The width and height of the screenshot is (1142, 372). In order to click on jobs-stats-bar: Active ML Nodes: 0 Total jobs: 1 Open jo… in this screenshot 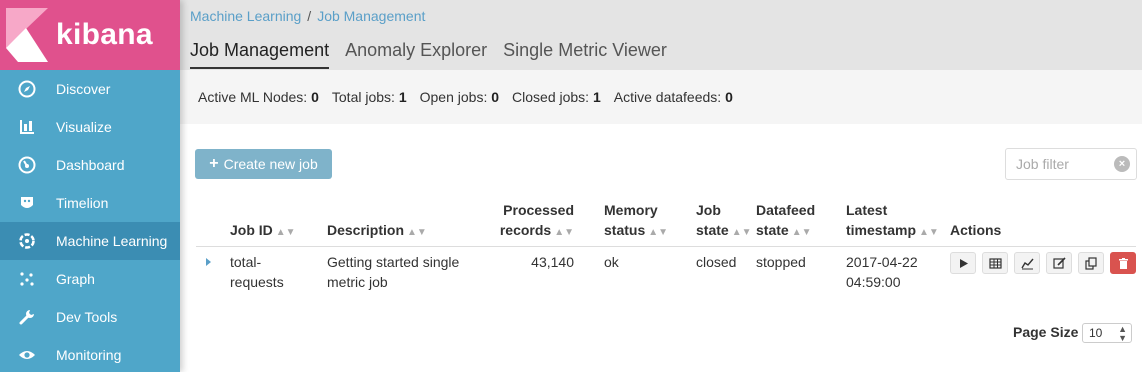, I will do `click(661, 97)`.